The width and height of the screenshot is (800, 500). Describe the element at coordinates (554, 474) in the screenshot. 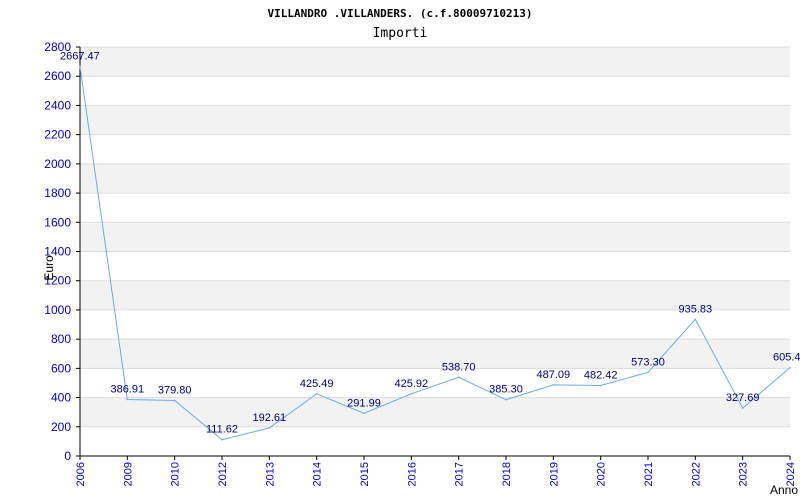

I see `x-tick-label: 2019` at that location.